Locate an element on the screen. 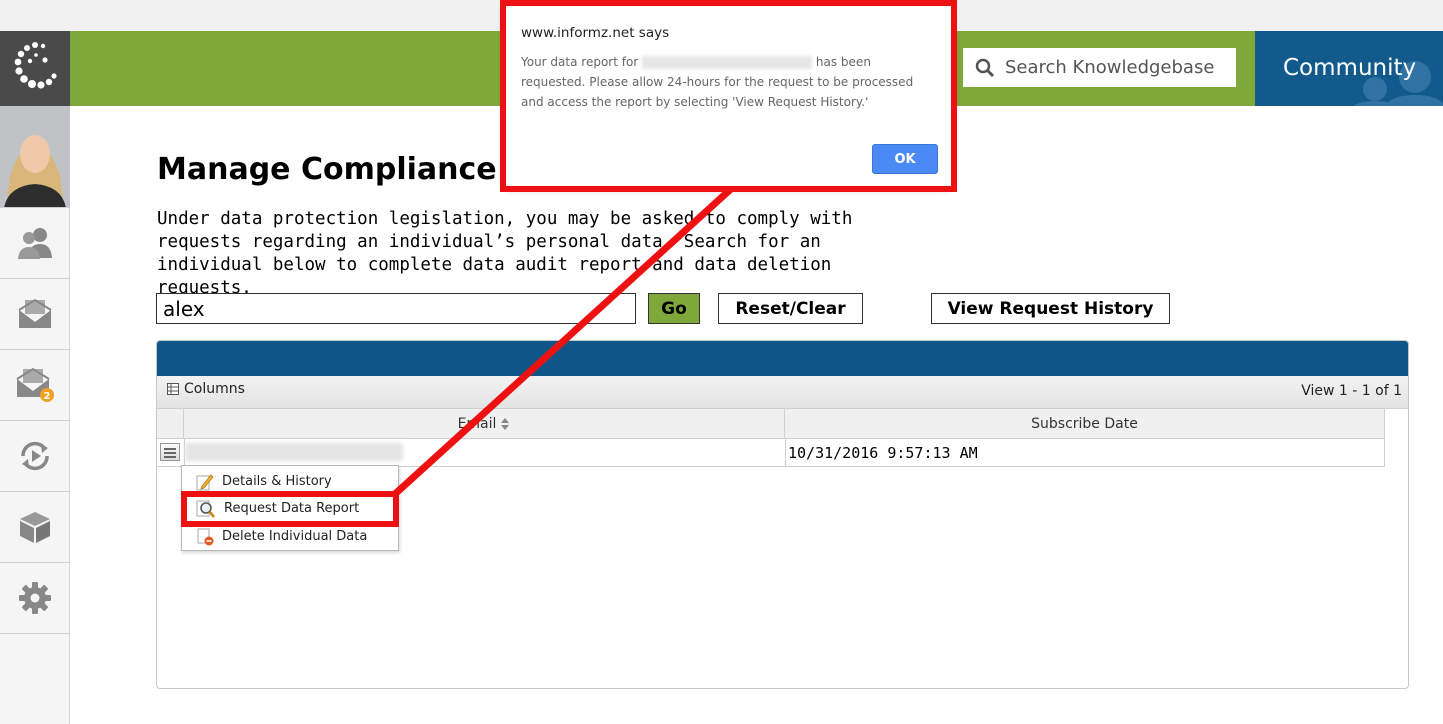 The height and width of the screenshot is (724, 1443). menu-item-delete-individual-data: Delete Individual Data is located at coordinates (290, 536).